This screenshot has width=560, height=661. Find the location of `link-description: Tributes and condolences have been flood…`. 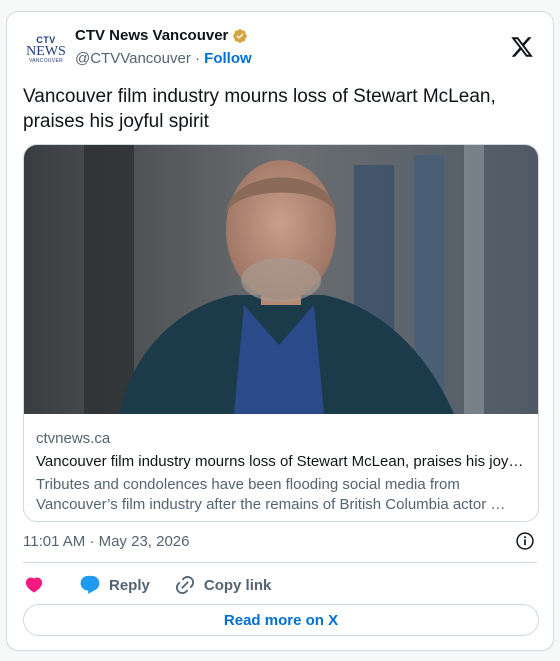

link-description: Tributes and condolences have been flood… is located at coordinates (271, 494).